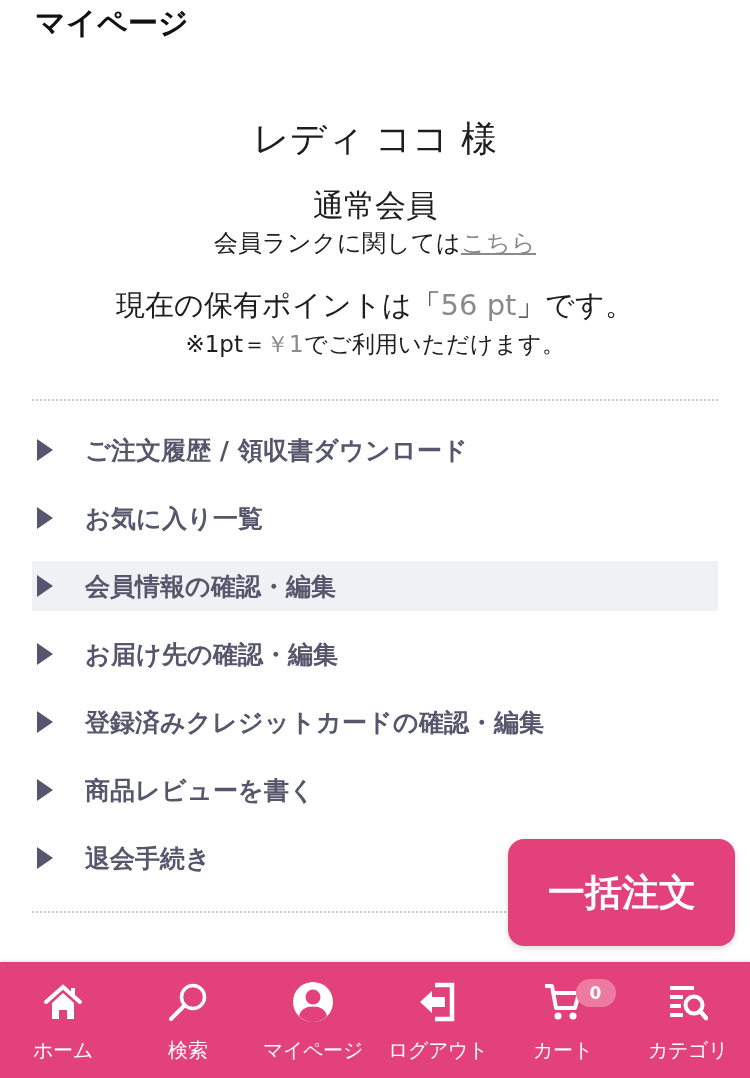 The image size is (750, 1078). Describe the element at coordinates (687, 1023) in the screenshot. I see `nav-button: カテゴリ` at that location.